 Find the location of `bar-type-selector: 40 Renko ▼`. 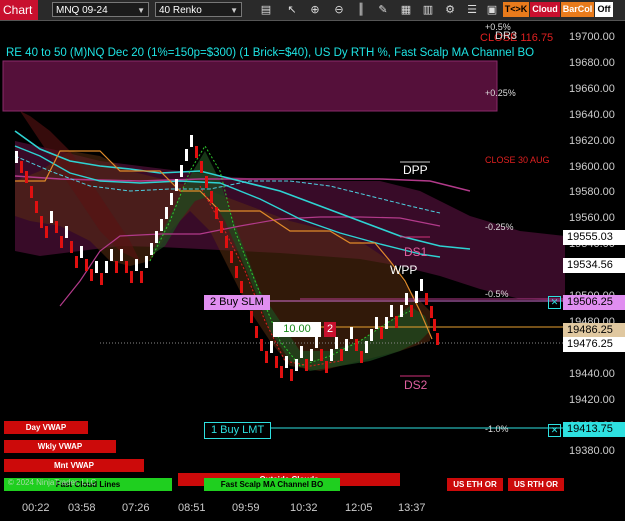

bar-type-selector: 40 Renko ▼ is located at coordinates (198, 9).